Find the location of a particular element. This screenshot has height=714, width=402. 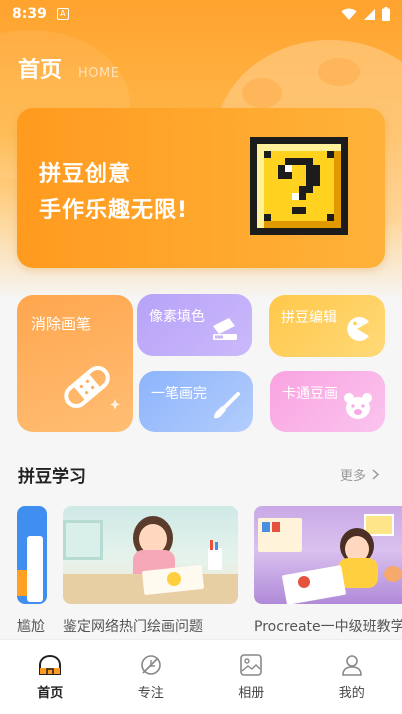

banner-line-2: 手作乐趣无限! is located at coordinates (114, 210).